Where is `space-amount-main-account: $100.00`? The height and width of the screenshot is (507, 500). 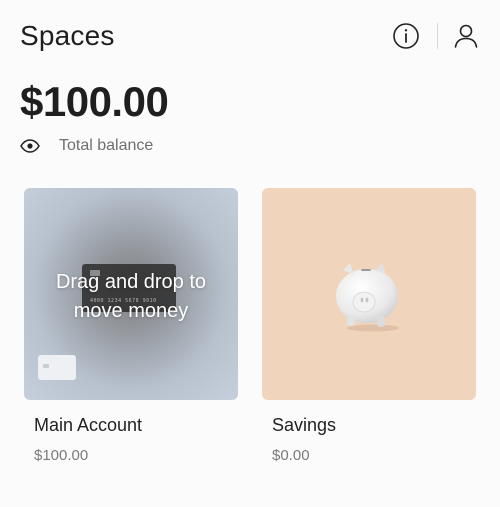 space-amount-main-account: $100.00 is located at coordinates (61, 455).